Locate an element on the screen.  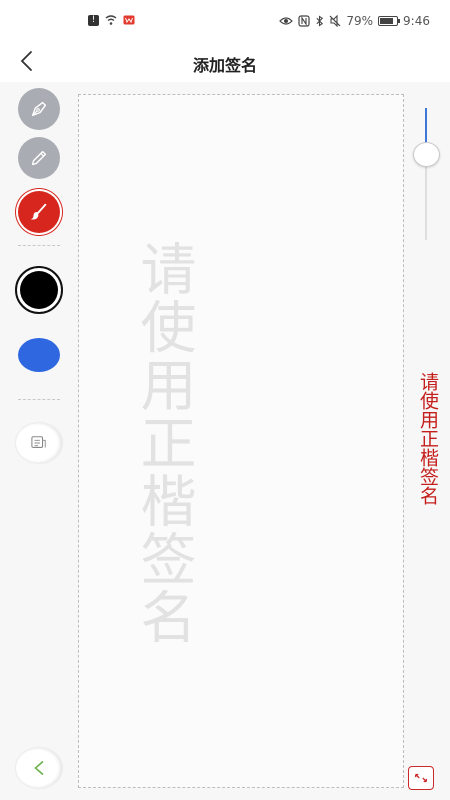
undo-arrow-icon is located at coordinates (39, 768).